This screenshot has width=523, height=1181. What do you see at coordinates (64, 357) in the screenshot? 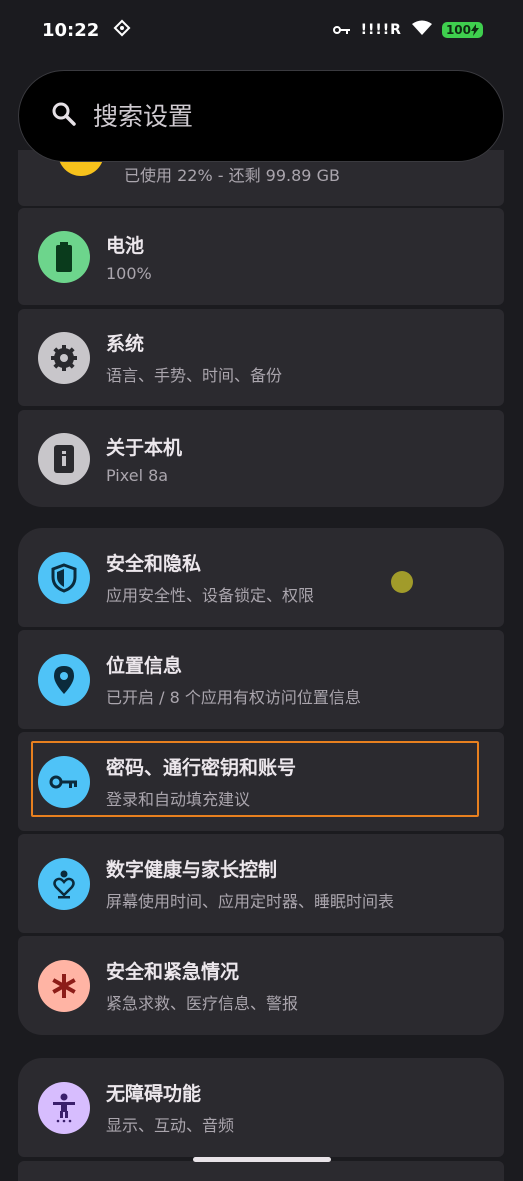
I see `gear-icon` at bounding box center [64, 357].